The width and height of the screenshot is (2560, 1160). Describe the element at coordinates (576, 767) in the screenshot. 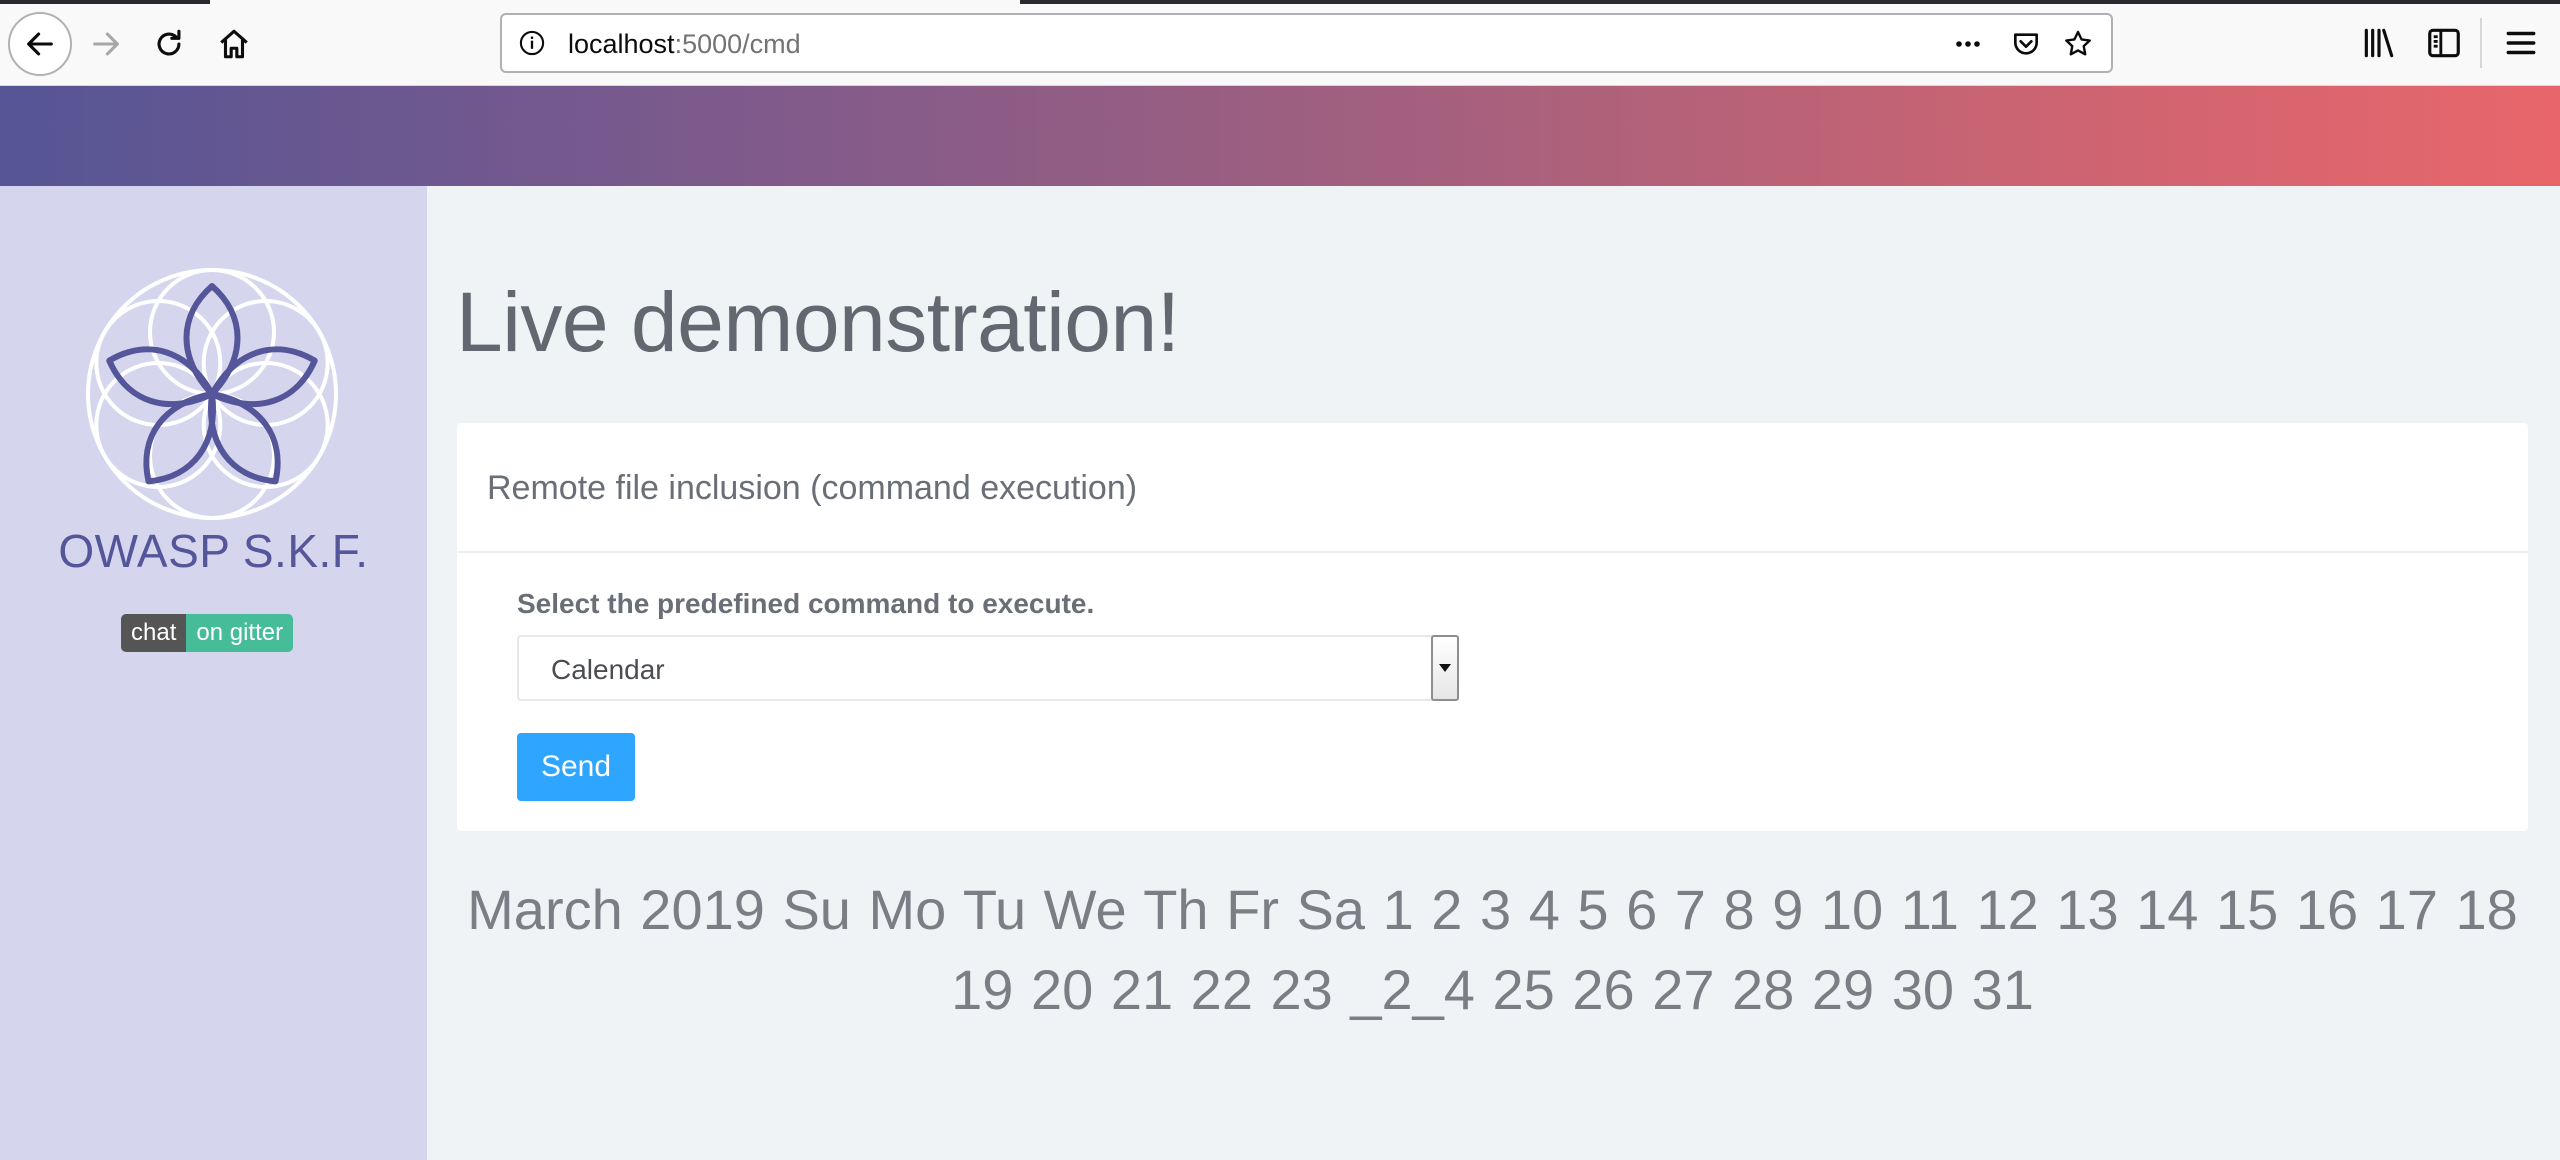

I see `send-button: Send` at that location.